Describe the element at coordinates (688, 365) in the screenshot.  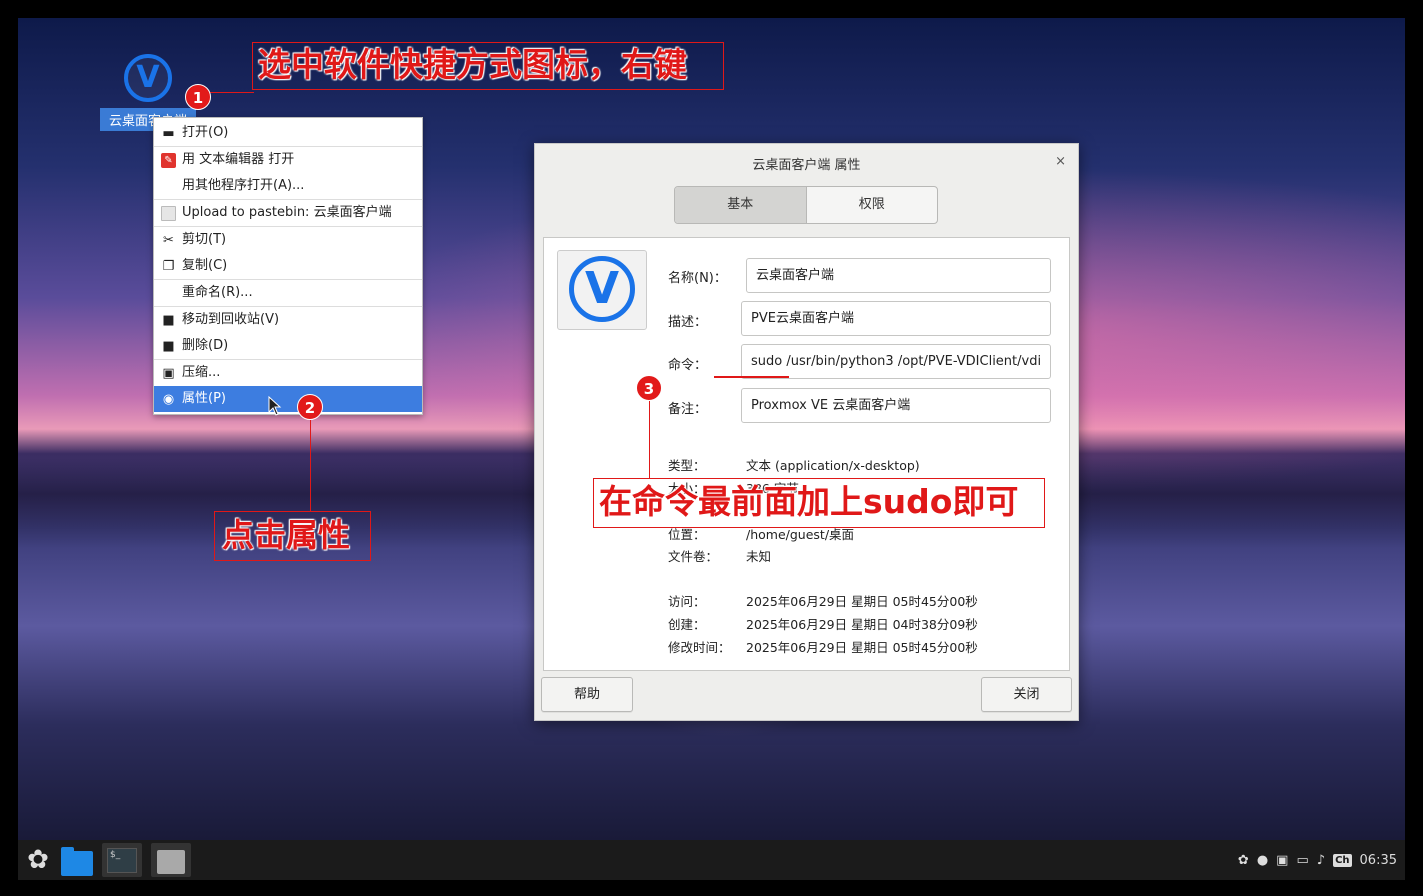
I see `command-label: 命令：` at that location.